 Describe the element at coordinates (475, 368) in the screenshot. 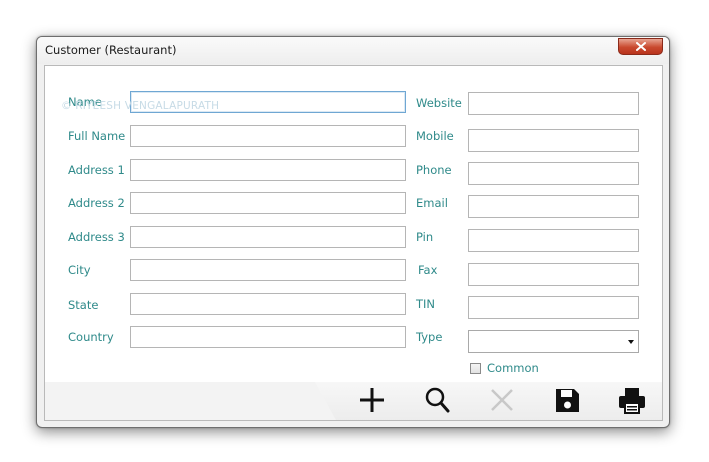

I see `common-checkbox` at that location.